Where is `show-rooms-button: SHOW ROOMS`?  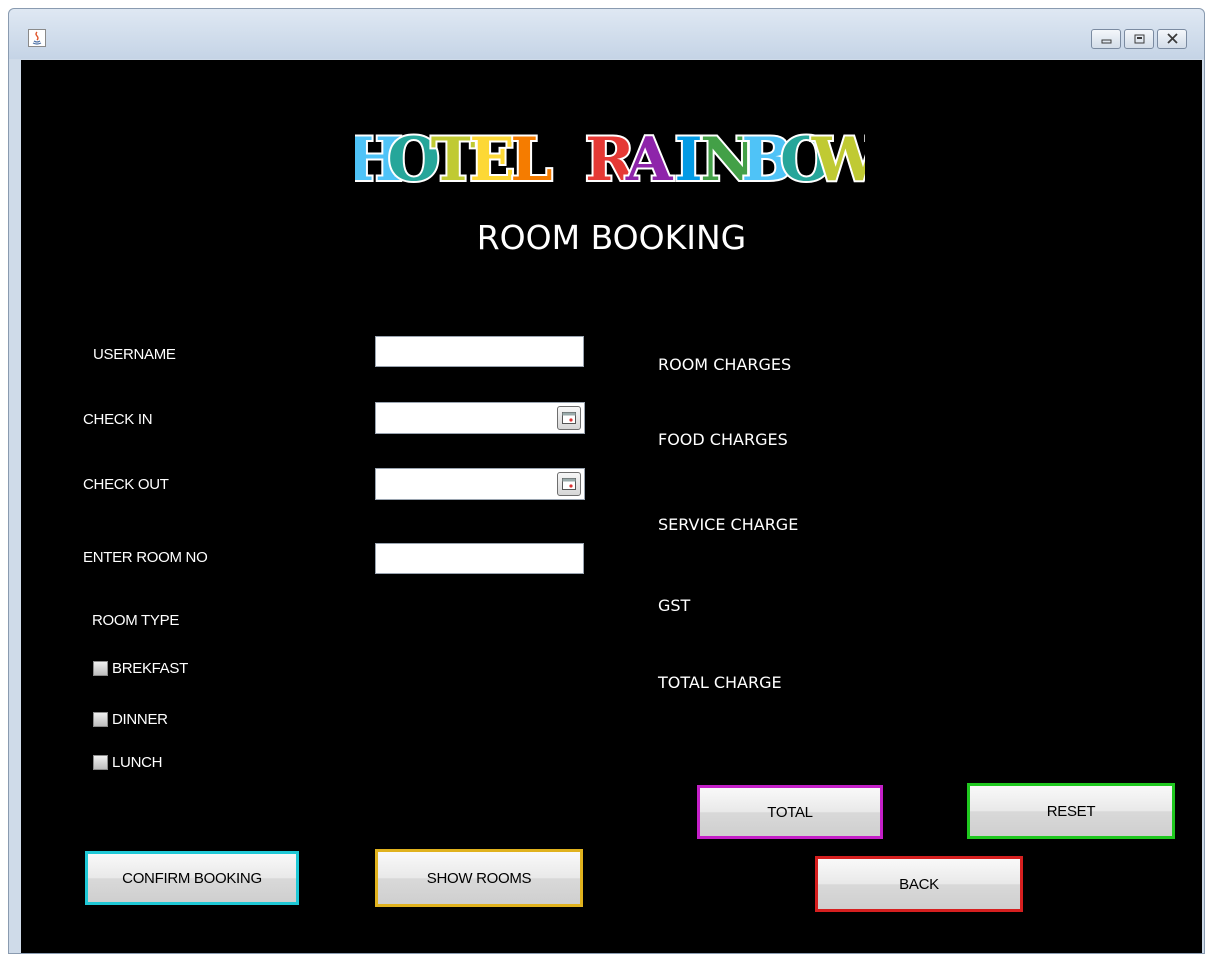
show-rooms-button: SHOW ROOMS is located at coordinates (479, 878).